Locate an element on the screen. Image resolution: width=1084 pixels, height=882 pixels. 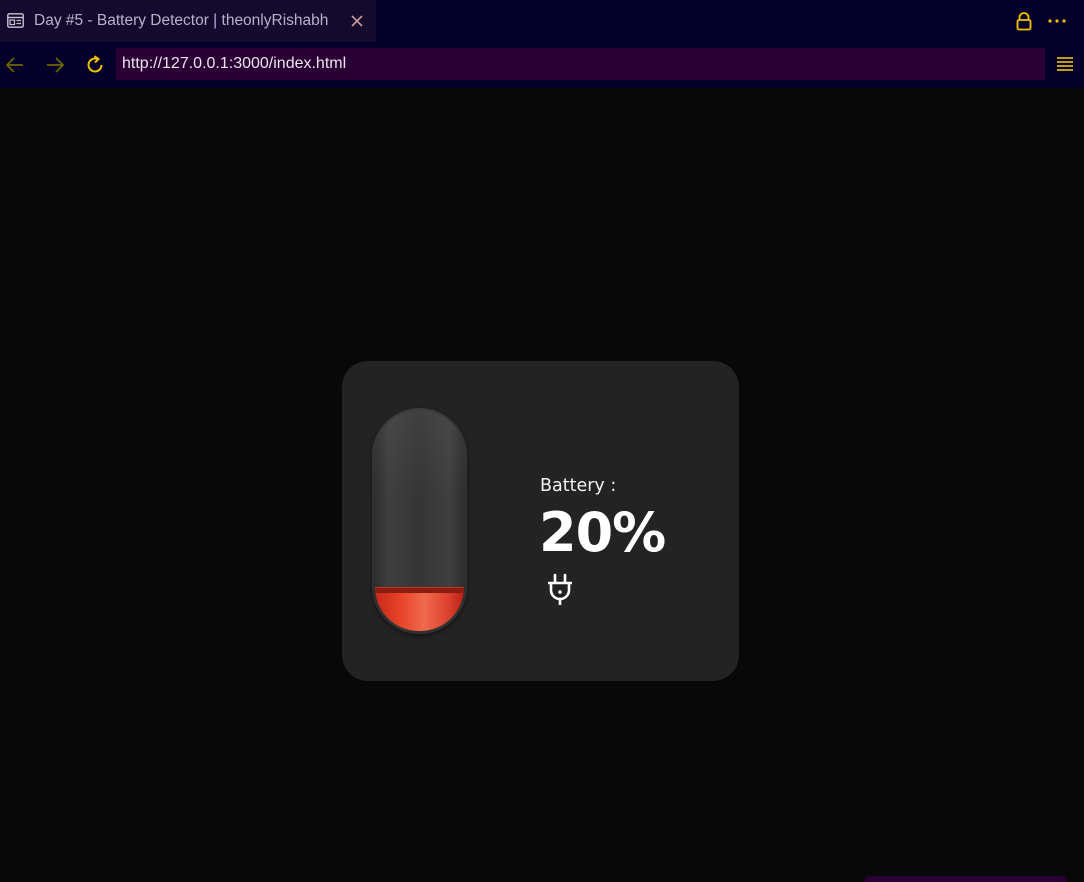
battery-glass is located at coordinates (419, 521).